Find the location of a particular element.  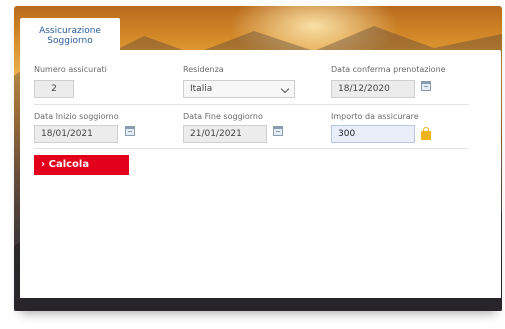

data-inizio-label: Data Inizio soggiorno is located at coordinates (76, 116).